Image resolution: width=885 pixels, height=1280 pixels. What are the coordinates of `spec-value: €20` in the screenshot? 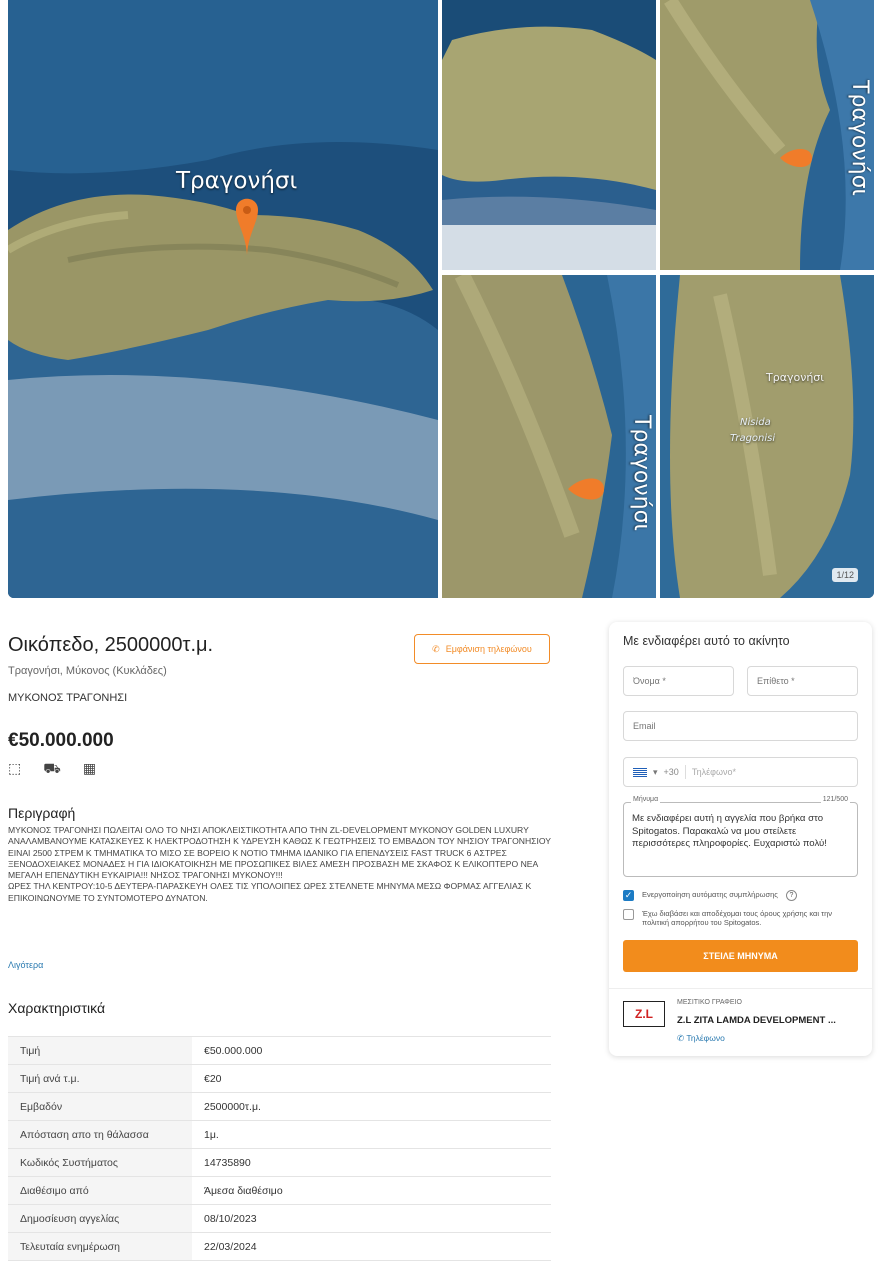 It's located at (371, 1078).